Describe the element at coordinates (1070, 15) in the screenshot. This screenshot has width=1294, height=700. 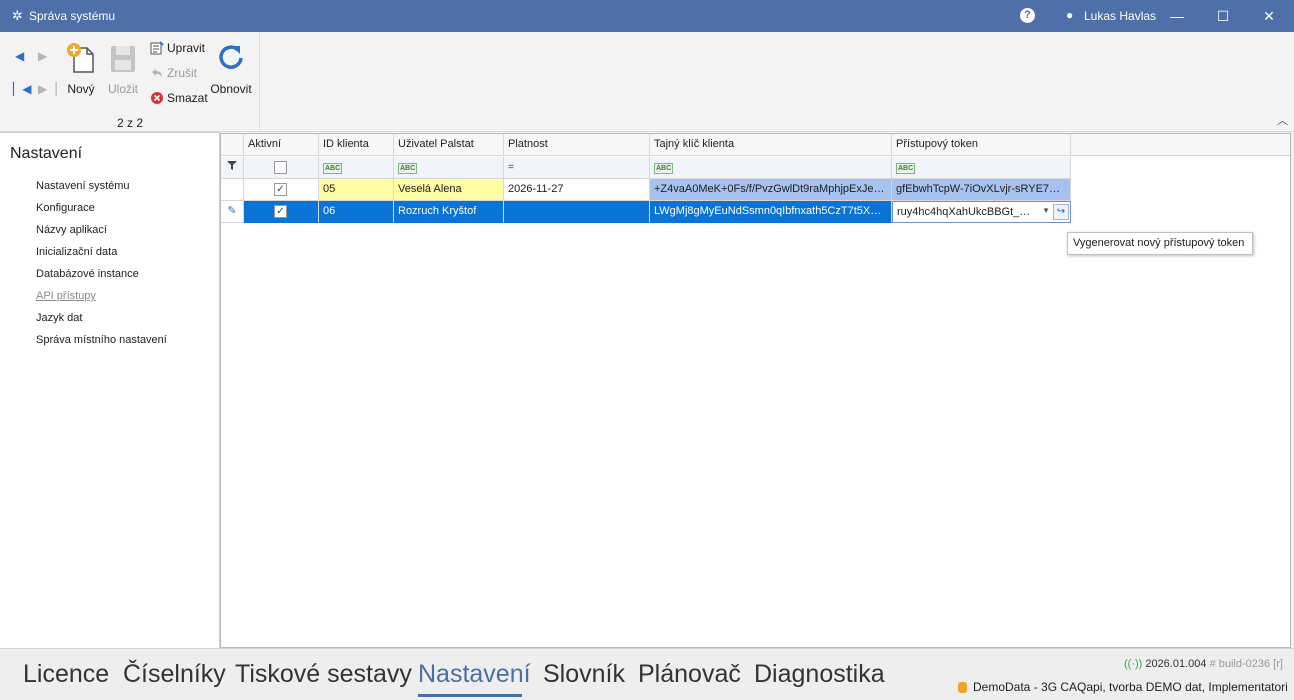
I see `user-icon: ●` at that location.